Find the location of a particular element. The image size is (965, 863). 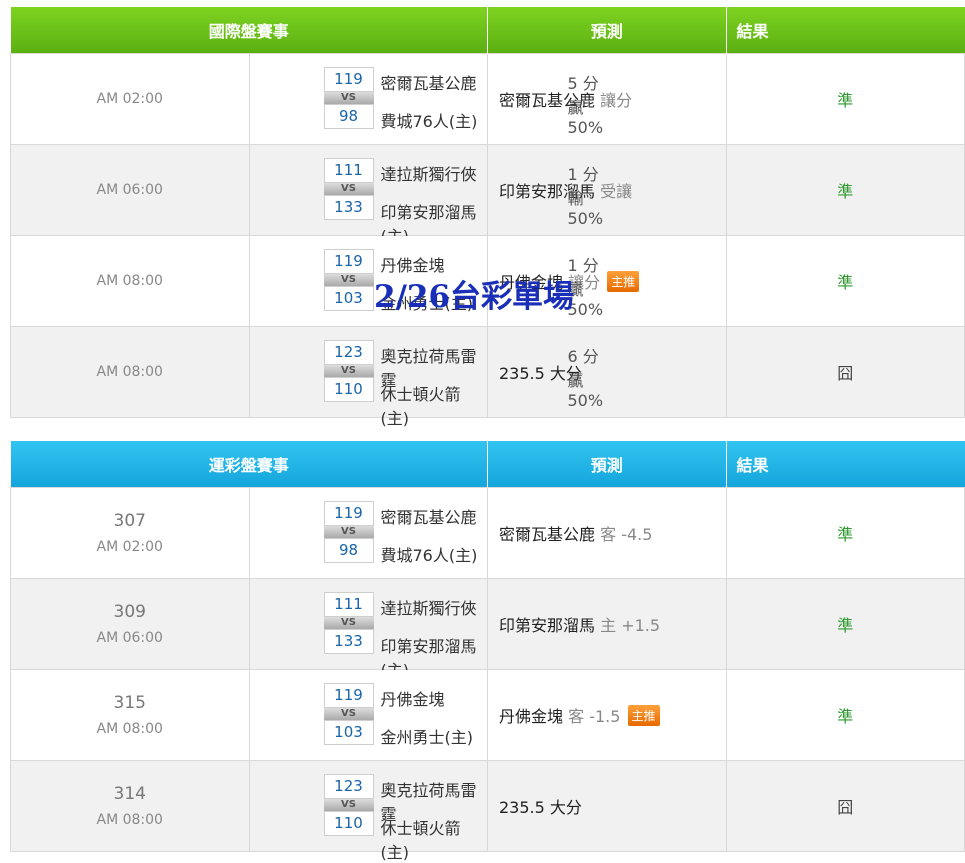

prediction-team: 235.5 大分 is located at coordinates (540, 807).